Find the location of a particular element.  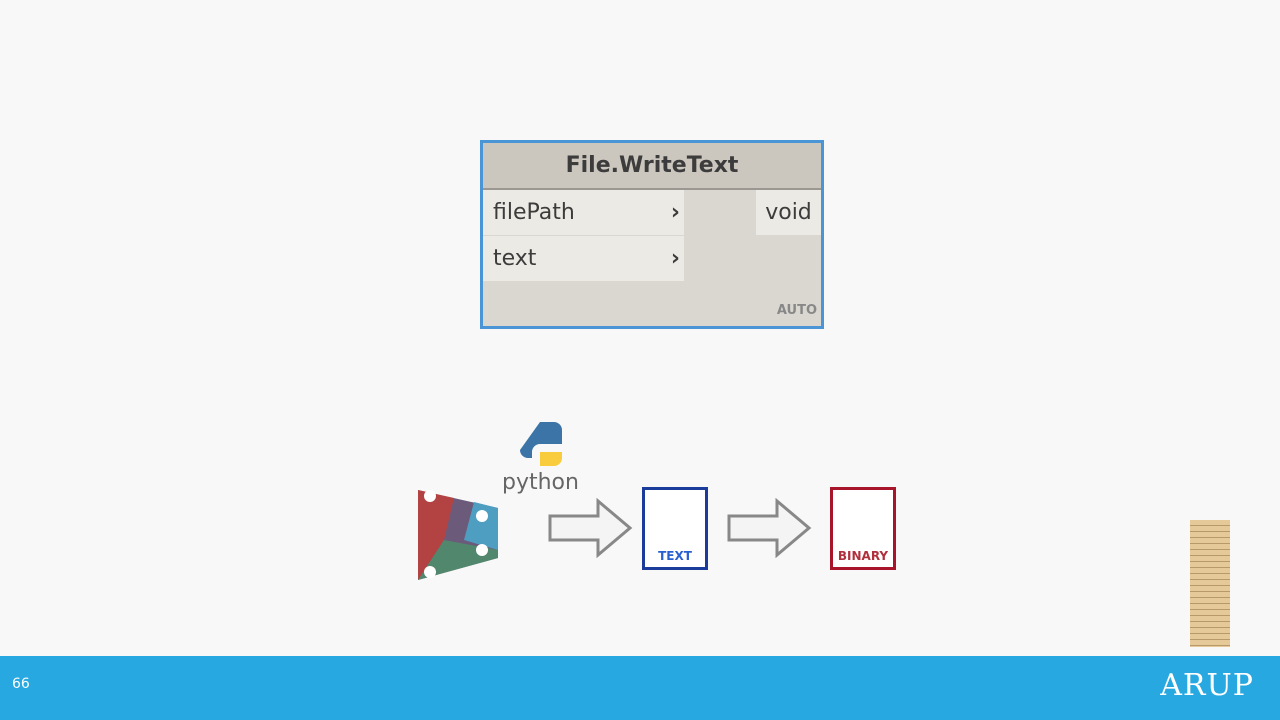

input-port-filepath: filePath › is located at coordinates (583, 212).